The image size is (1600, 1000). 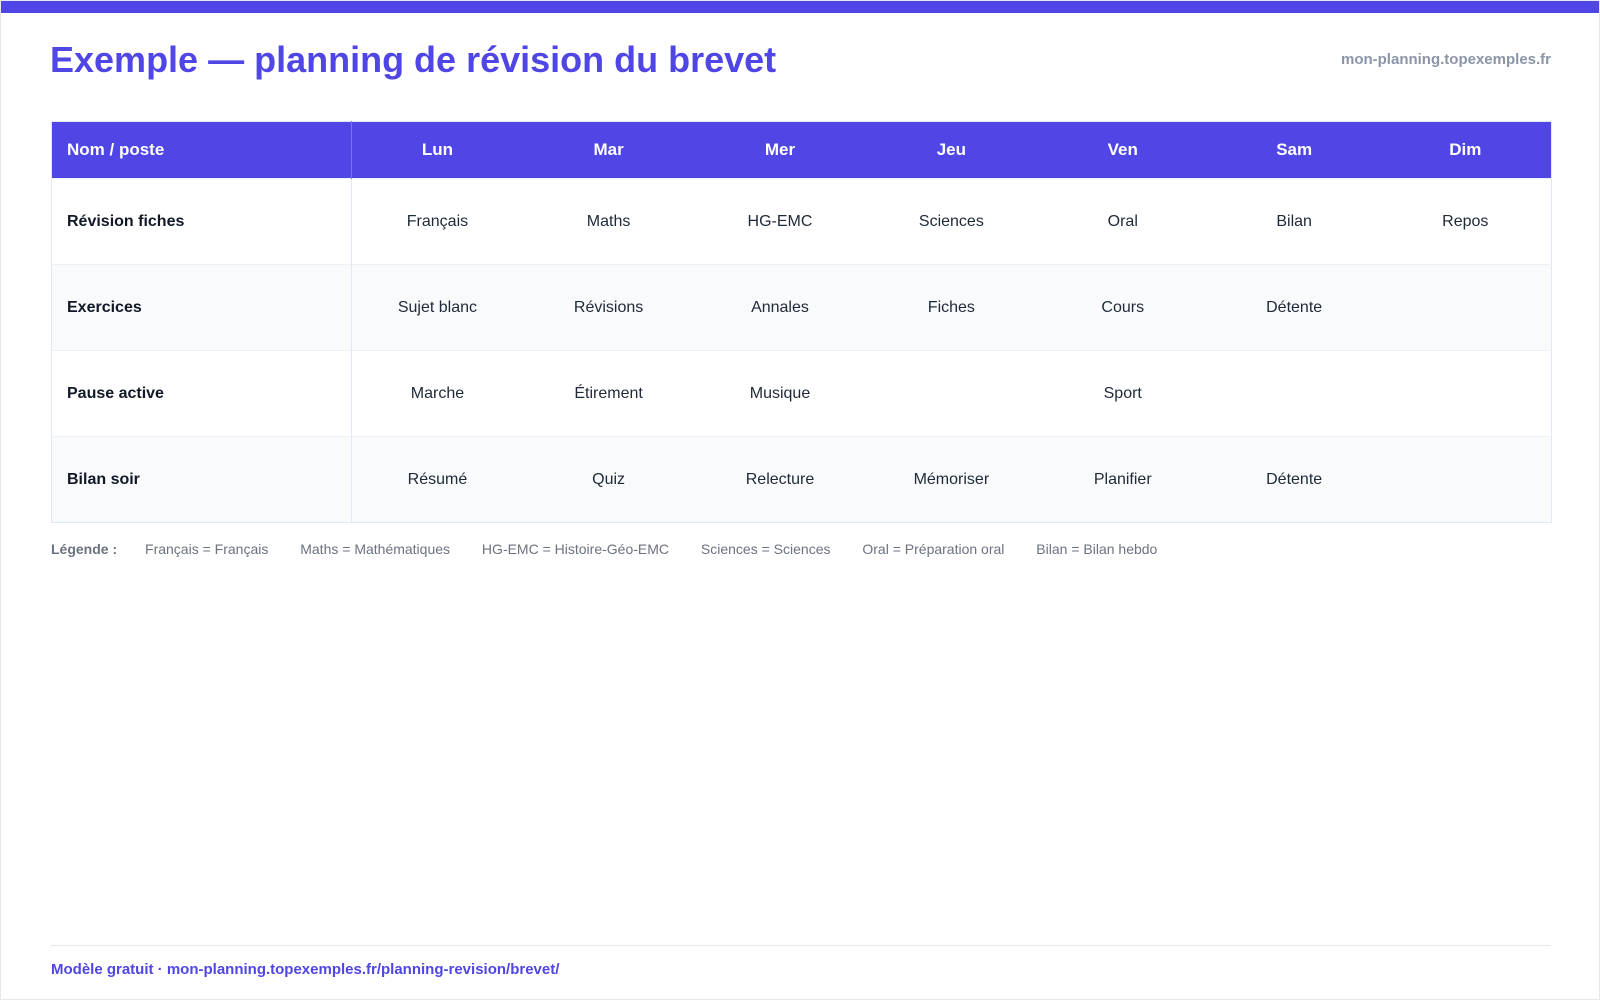 What do you see at coordinates (1123, 150) in the screenshot?
I see `day-header: Ven` at bounding box center [1123, 150].